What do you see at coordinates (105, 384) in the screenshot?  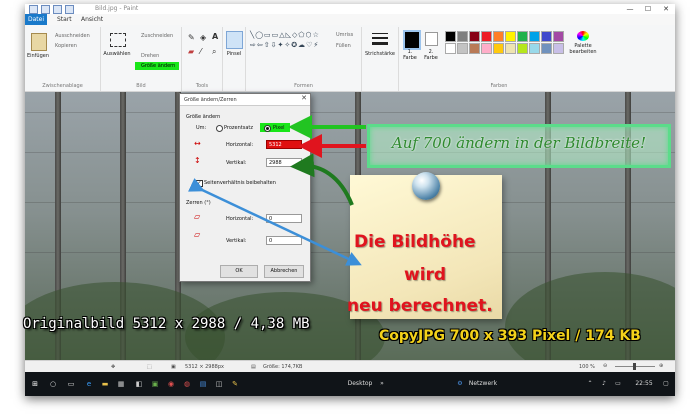 I see `file-explorer-icon: ▬` at bounding box center [105, 384].